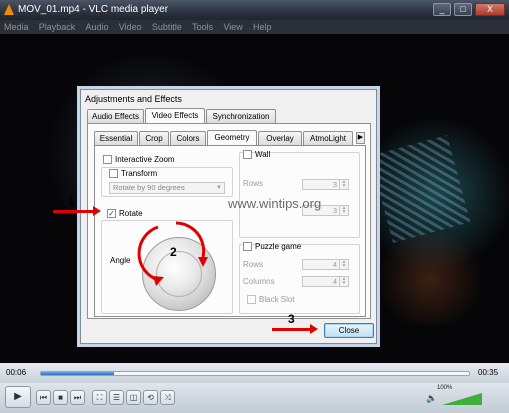 This screenshot has height=413, width=509. What do you see at coordinates (334, 264) in the screenshot?
I see `puzzle-rows-value: 4` at bounding box center [334, 264].